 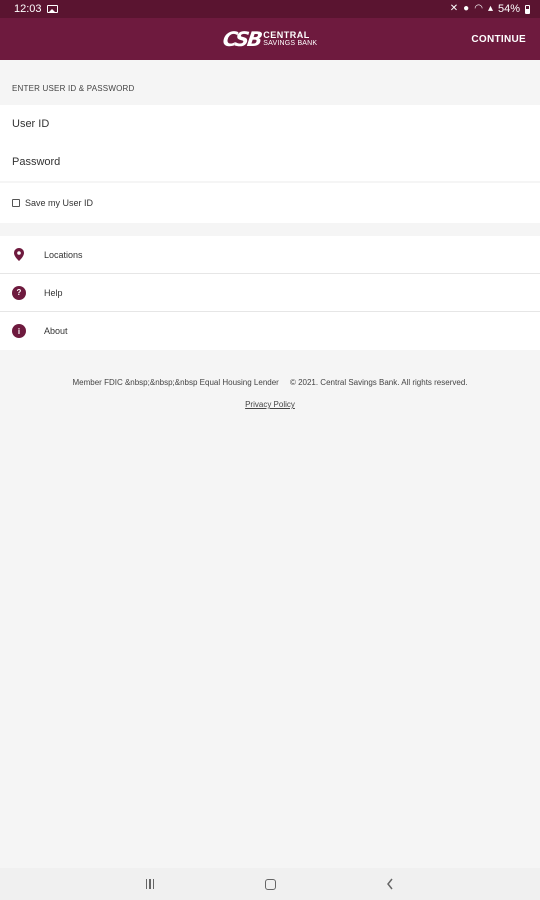 I want to click on info-icon-wrap: i, so click(x=19, y=331).